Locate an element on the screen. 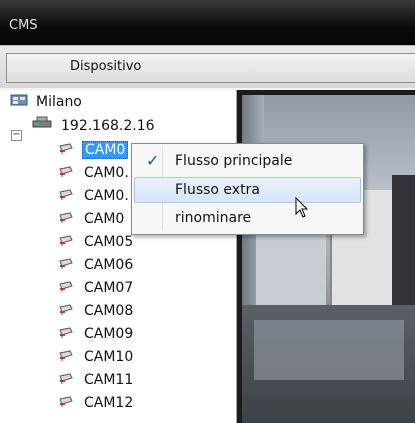 This screenshot has height=423, width=415. tree-camera-label: CAM11 is located at coordinates (109, 380).